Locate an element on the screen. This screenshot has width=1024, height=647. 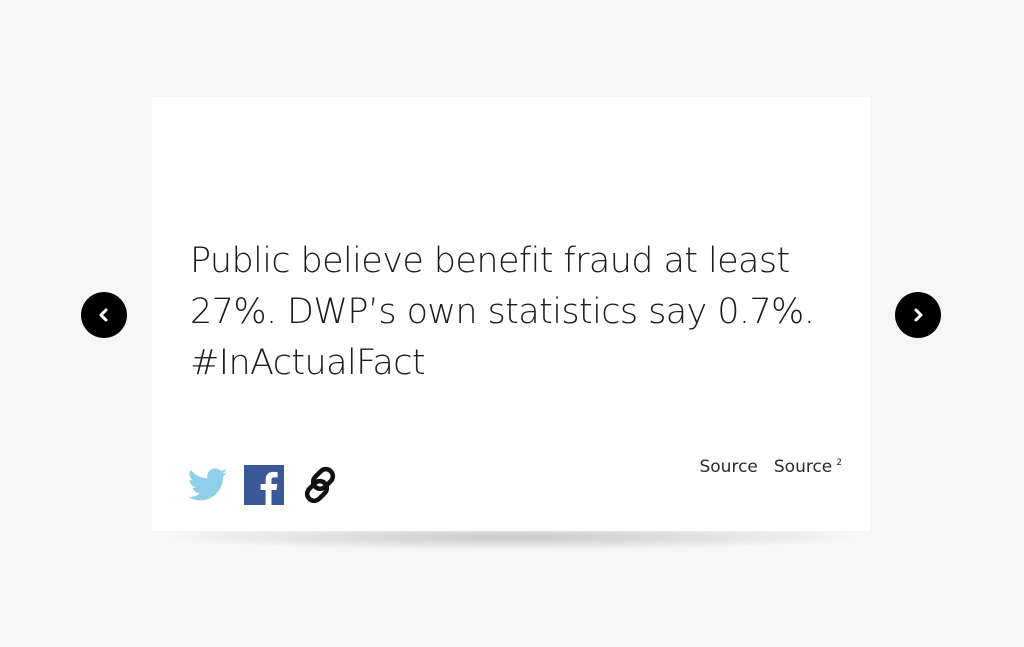
twitter-share-button is located at coordinates (207, 485).